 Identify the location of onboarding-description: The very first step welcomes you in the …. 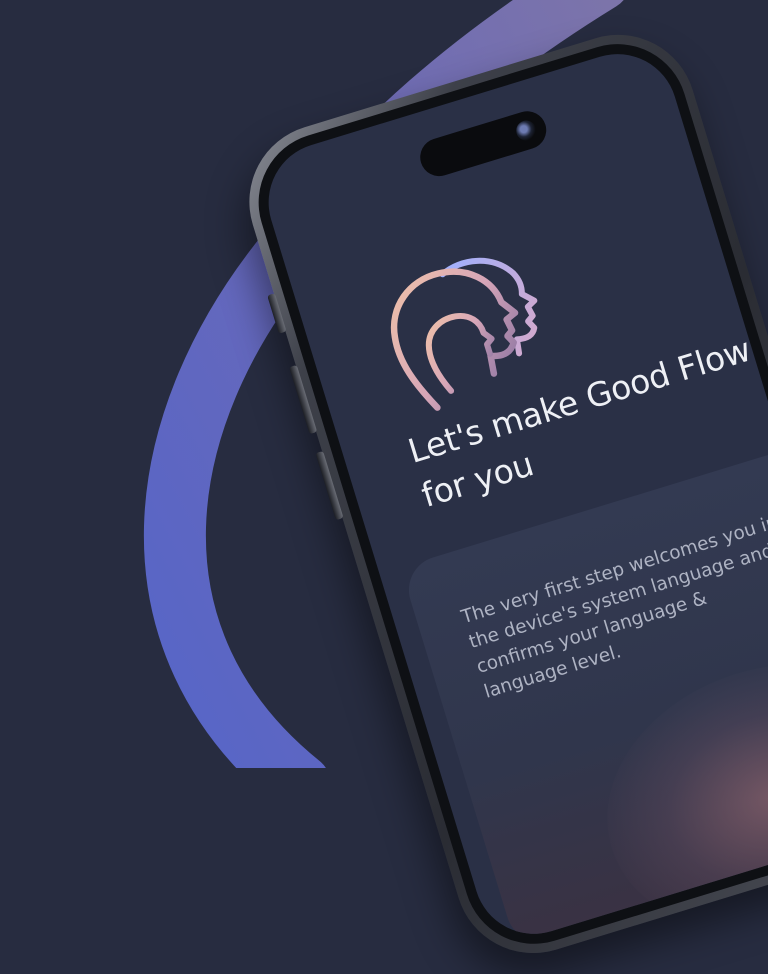
(613, 607).